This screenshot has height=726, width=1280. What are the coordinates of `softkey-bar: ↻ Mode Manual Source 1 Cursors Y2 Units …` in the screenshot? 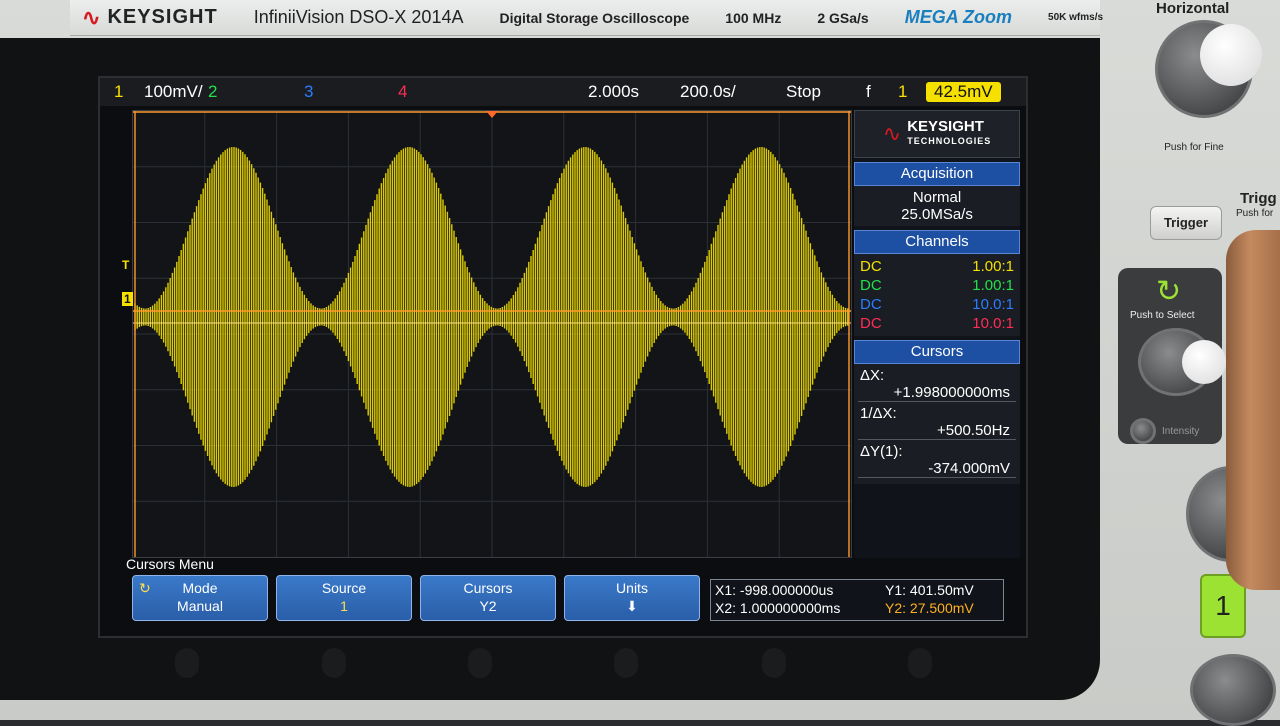 It's located at (577, 599).